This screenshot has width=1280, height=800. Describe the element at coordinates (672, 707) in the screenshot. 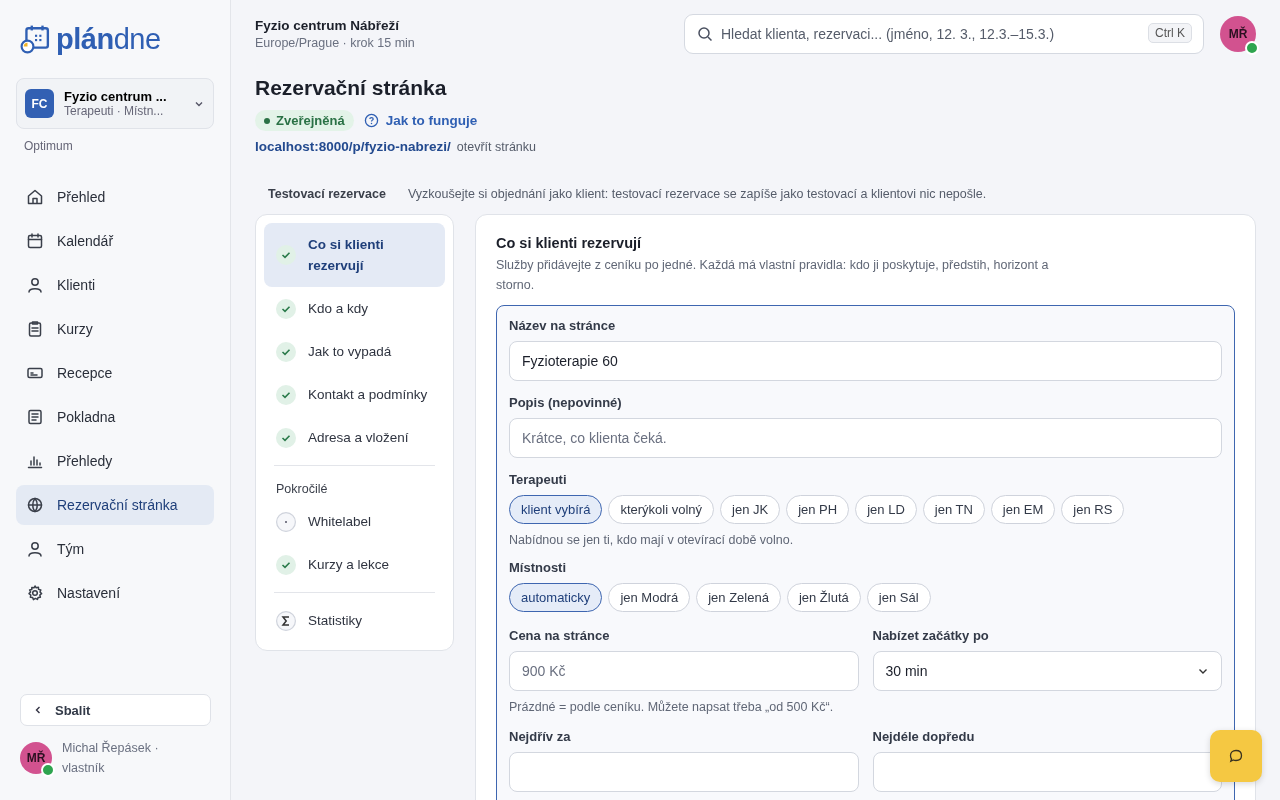

I see `field-hint: Prázdné = podle ceníku. Můžete napsat třeba „od 500 Kč“.` at that location.